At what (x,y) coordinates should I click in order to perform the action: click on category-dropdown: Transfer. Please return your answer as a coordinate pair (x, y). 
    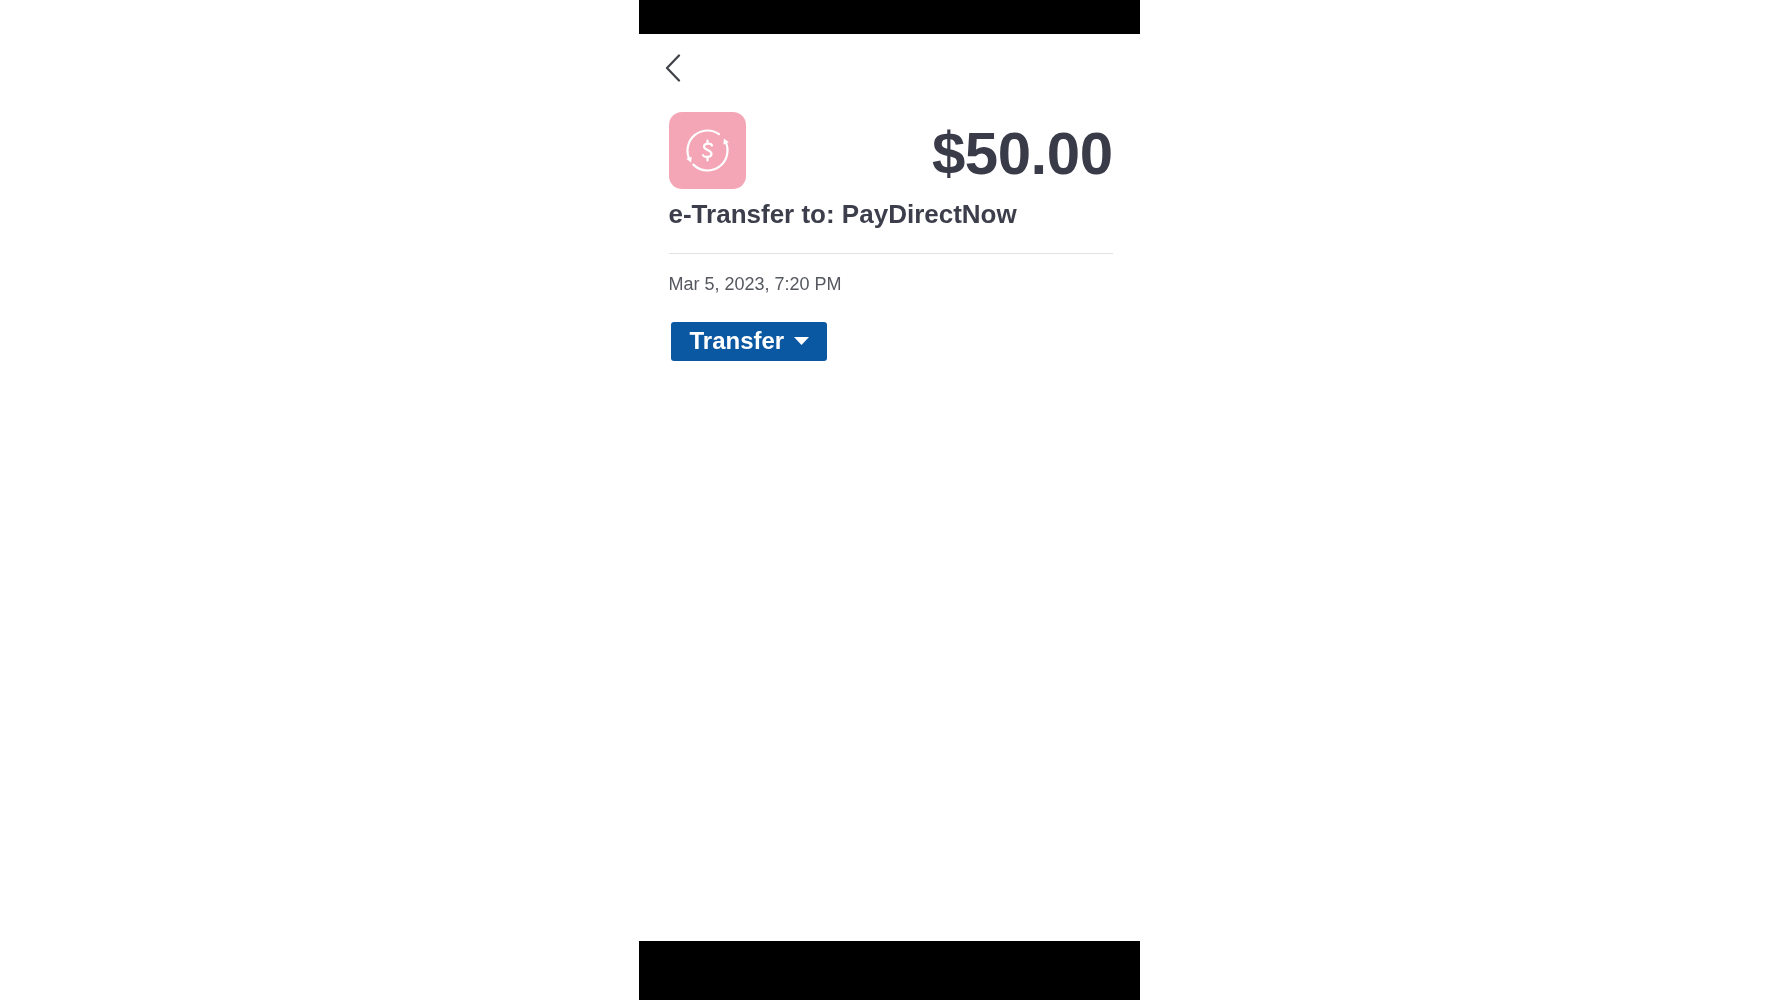
    Looking at the image, I should click on (749, 341).